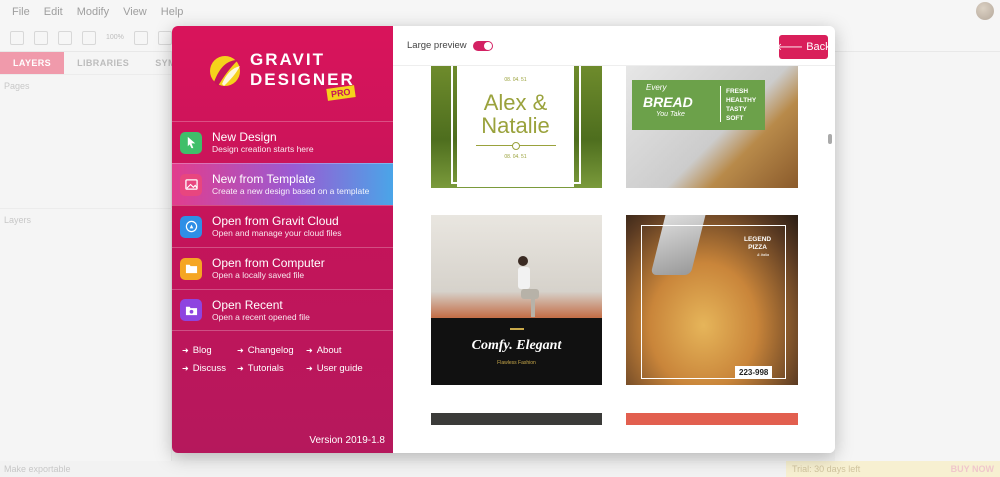  I want to click on blog-link: ➜ Blog, so click(209, 350).